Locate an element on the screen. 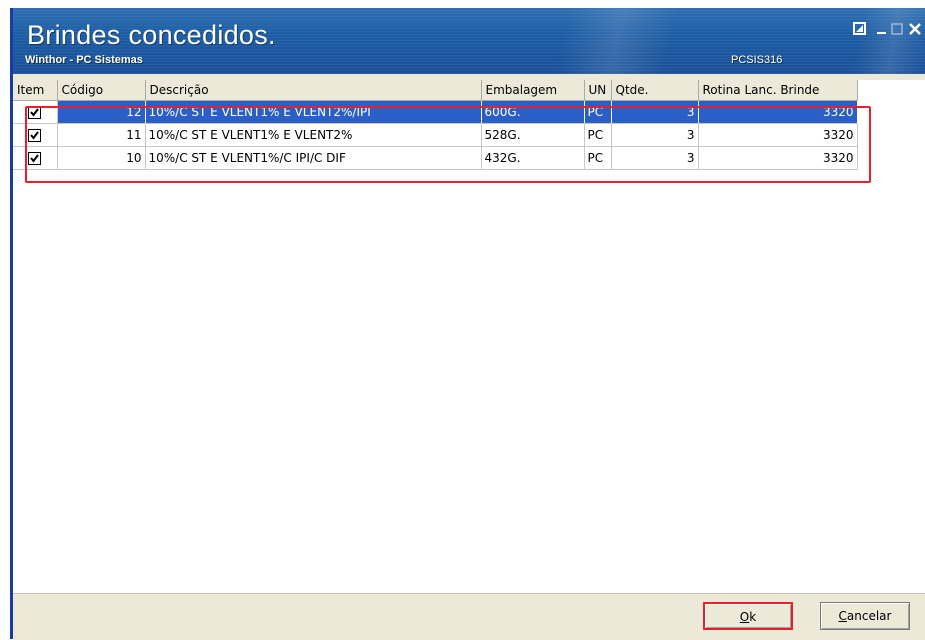 The height and width of the screenshot is (640, 925). cell-embalagem: 600G. is located at coordinates (533, 112).